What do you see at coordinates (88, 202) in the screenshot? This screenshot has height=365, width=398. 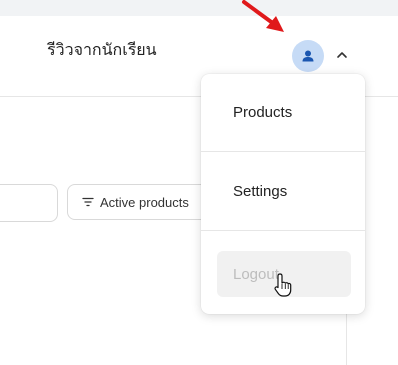 I see `filter-icon` at bounding box center [88, 202].